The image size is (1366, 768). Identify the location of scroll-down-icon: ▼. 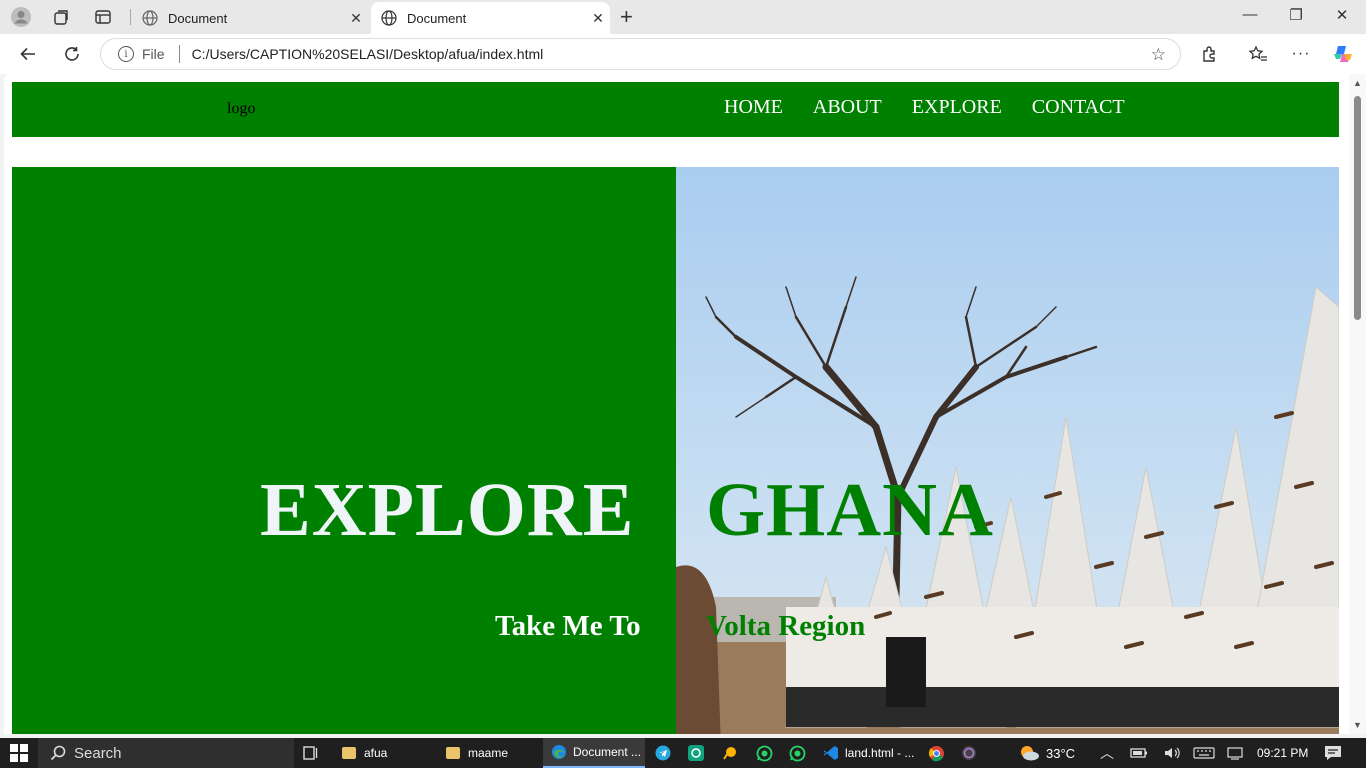
(1357, 725).